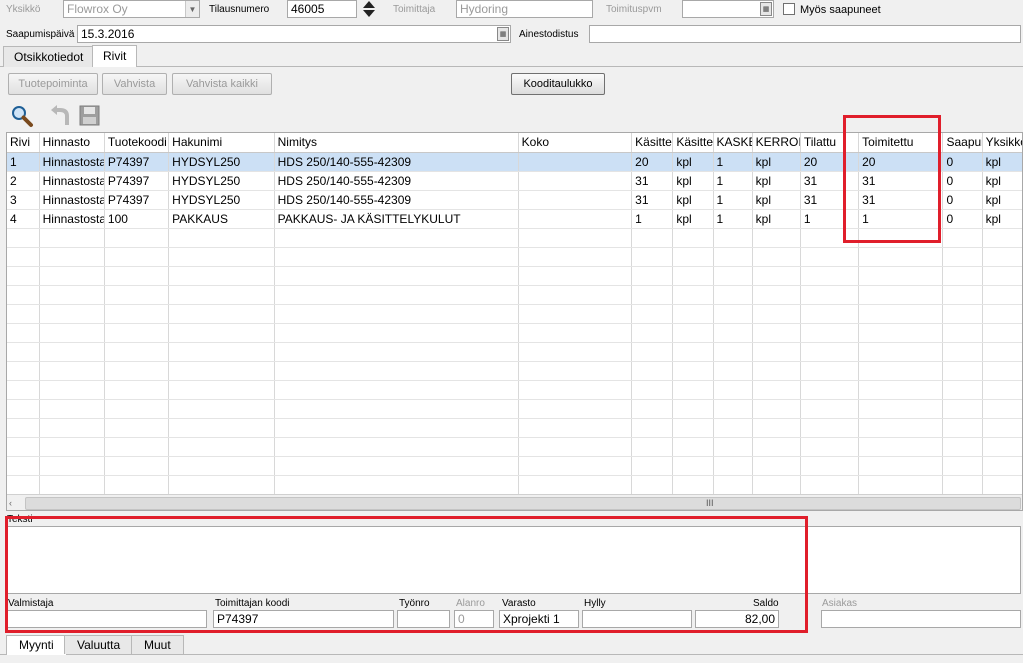 This screenshot has height=663, width=1023. Describe the element at coordinates (962, 143) in the screenshot. I see `column-header: Saapui` at that location.